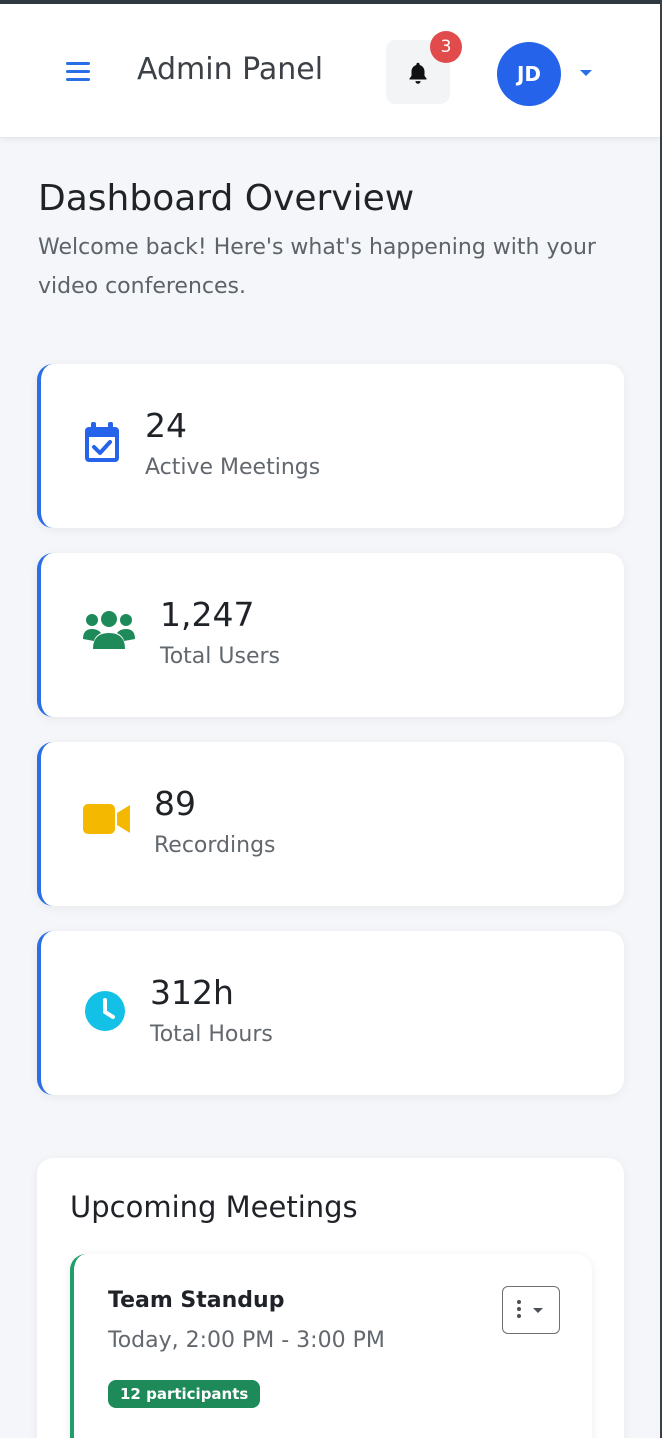 This screenshot has height=1438, width=662. Describe the element at coordinates (446, 47) in the screenshot. I see `notification-count-badge: 3` at that location.